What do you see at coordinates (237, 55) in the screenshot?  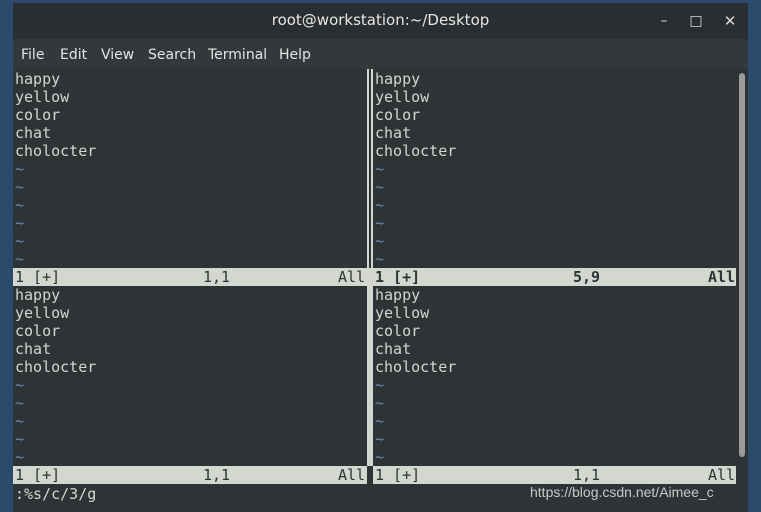 I see `menu-terminal: Terminal` at bounding box center [237, 55].